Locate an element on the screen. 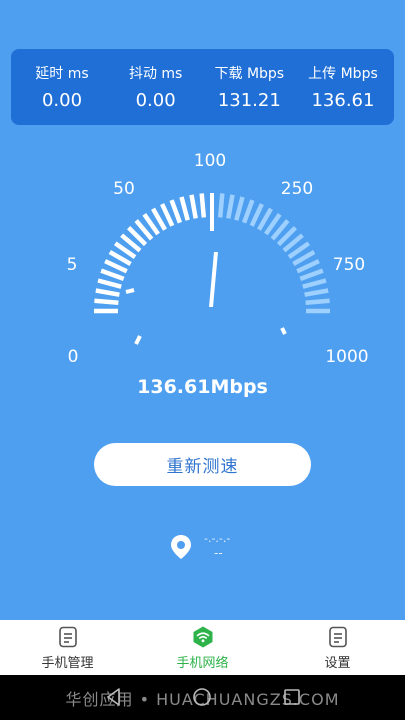 This screenshot has height=720, width=405. bottom-nav: 手机管理 手机网络 设置 is located at coordinates (202, 647).